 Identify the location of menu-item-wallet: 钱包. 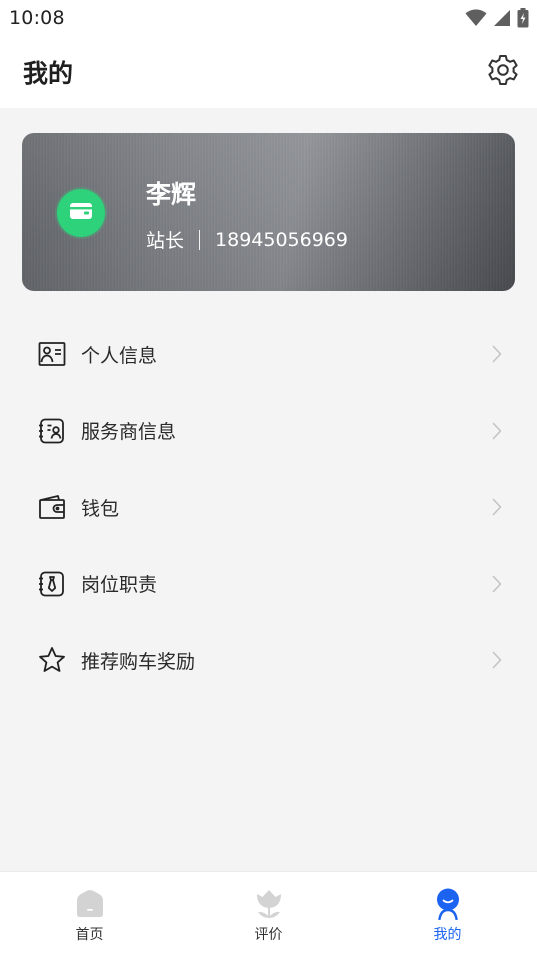
(268, 507).